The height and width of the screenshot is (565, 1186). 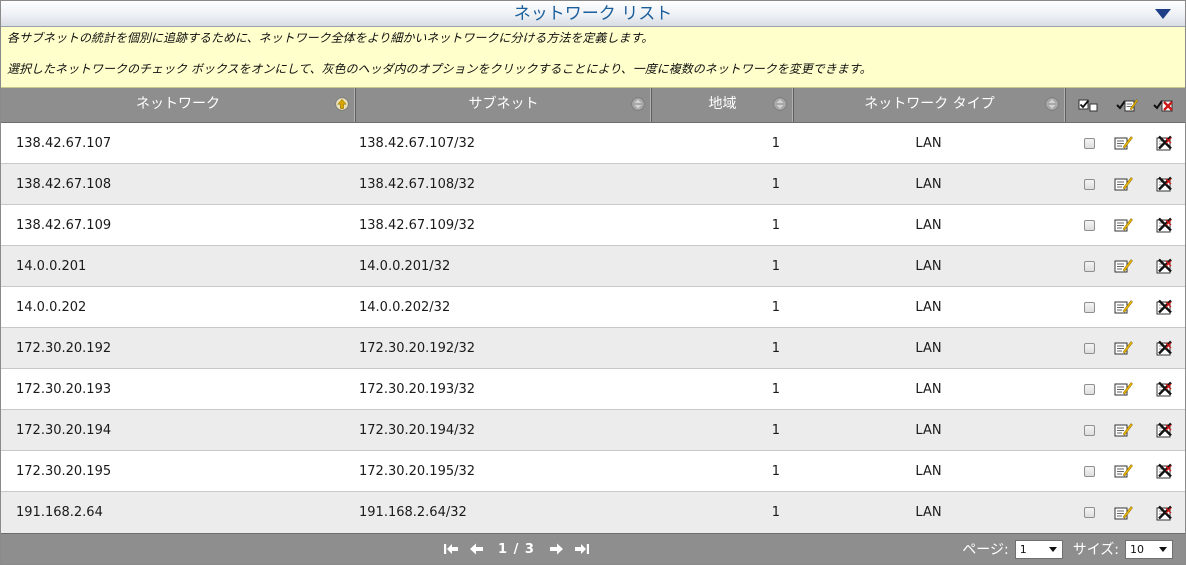 I want to click on collapse-triangle-down-icon, so click(x=1163, y=14).